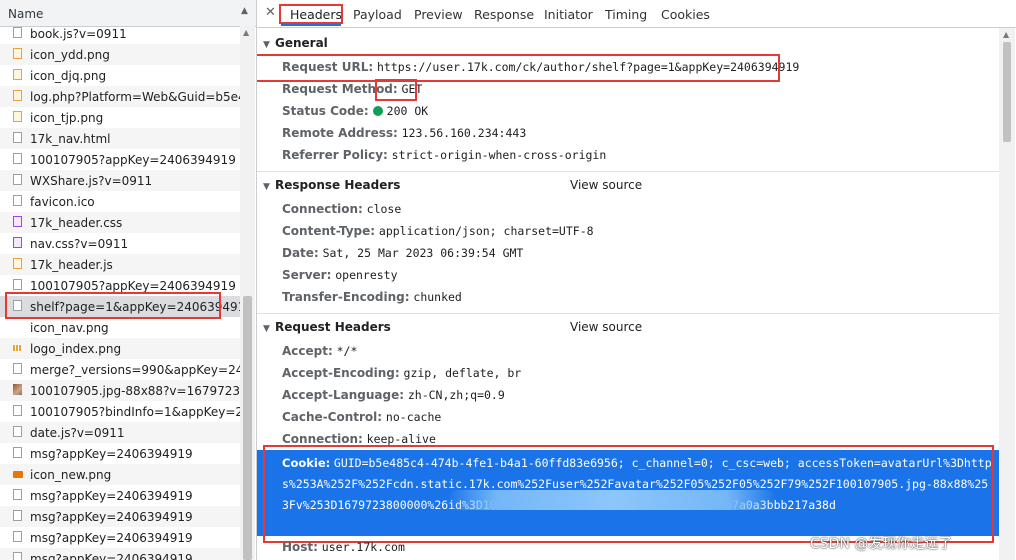 Image resolution: width=1016 pixels, height=560 pixels. I want to click on request-name: WXShare.js?v=0911, so click(91, 181).